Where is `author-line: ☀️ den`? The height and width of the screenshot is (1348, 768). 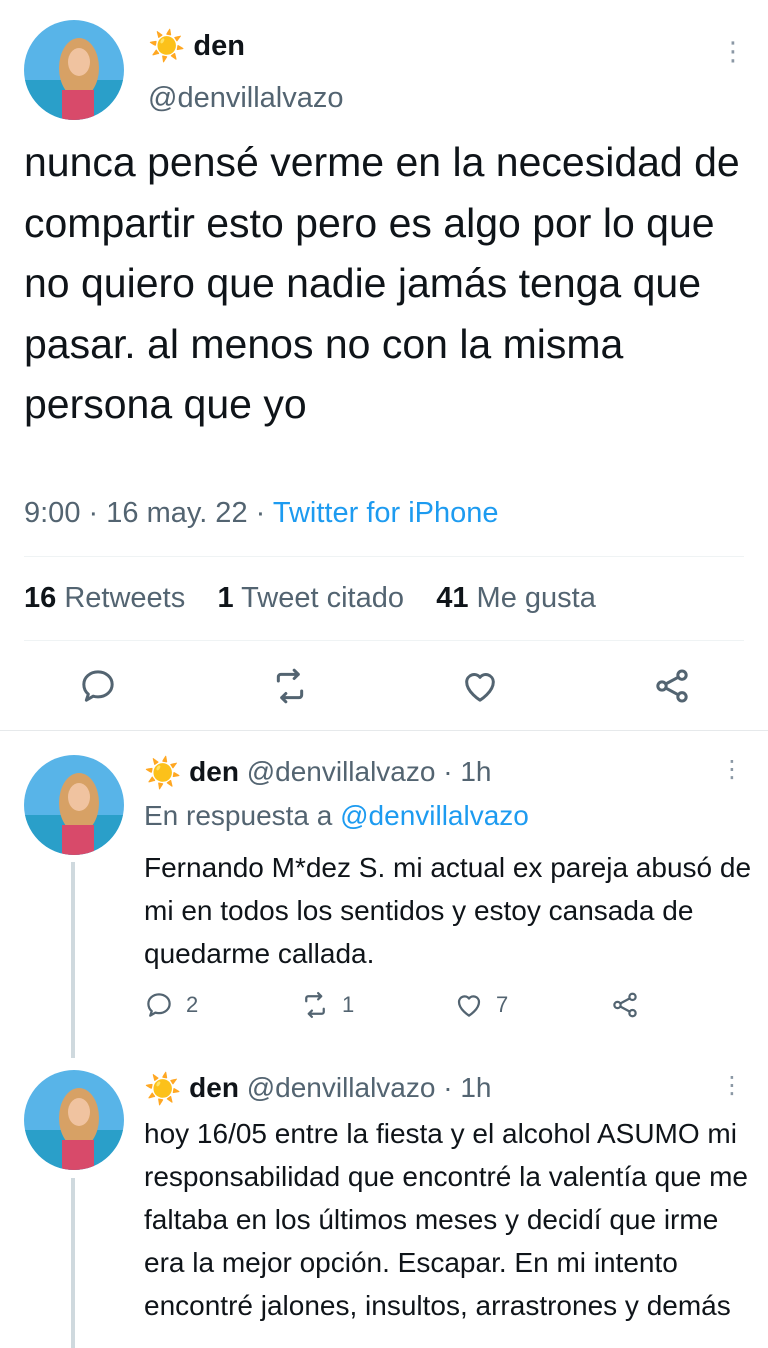
author-line: ☀️ den is located at coordinates (196, 46).